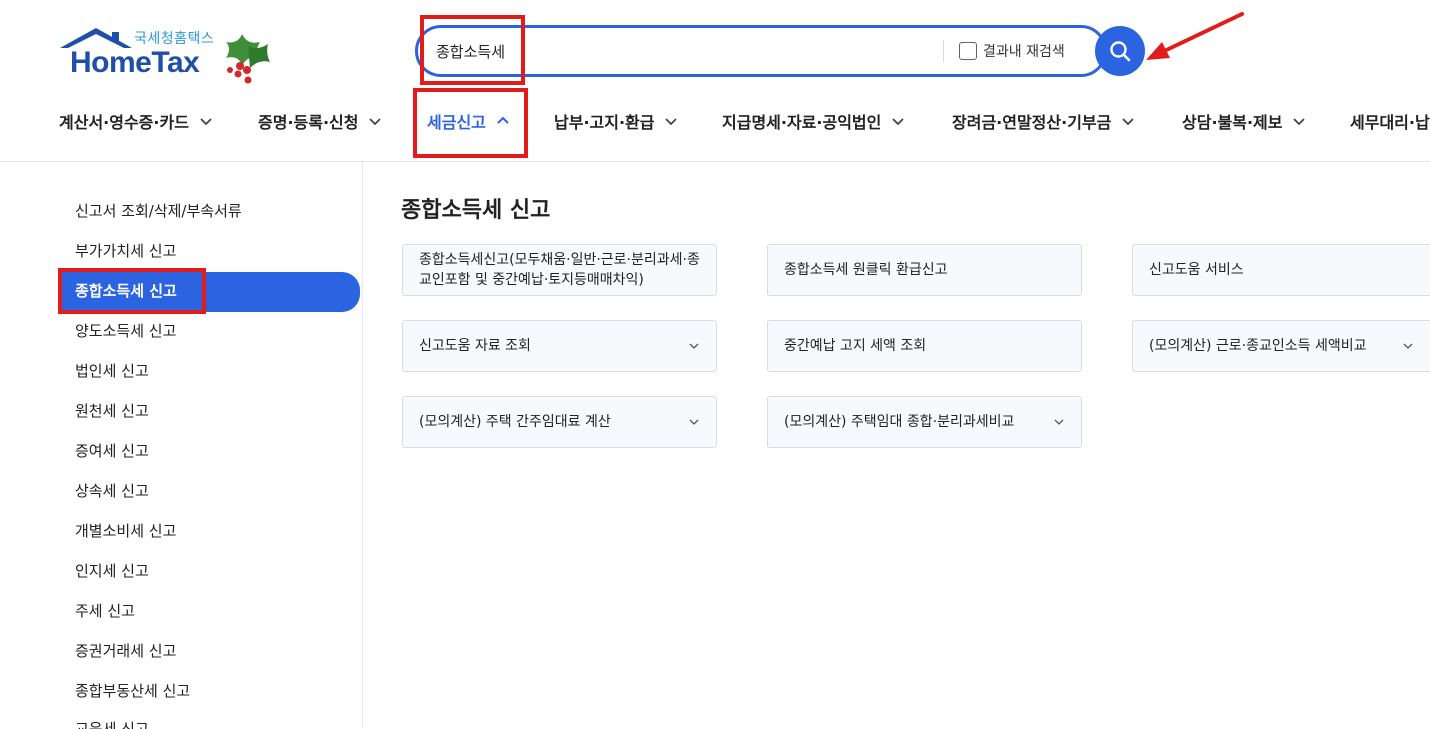 The height and width of the screenshot is (729, 1430). I want to click on sidebar-item-stamp-tax: 인지세 신고, so click(112, 571).